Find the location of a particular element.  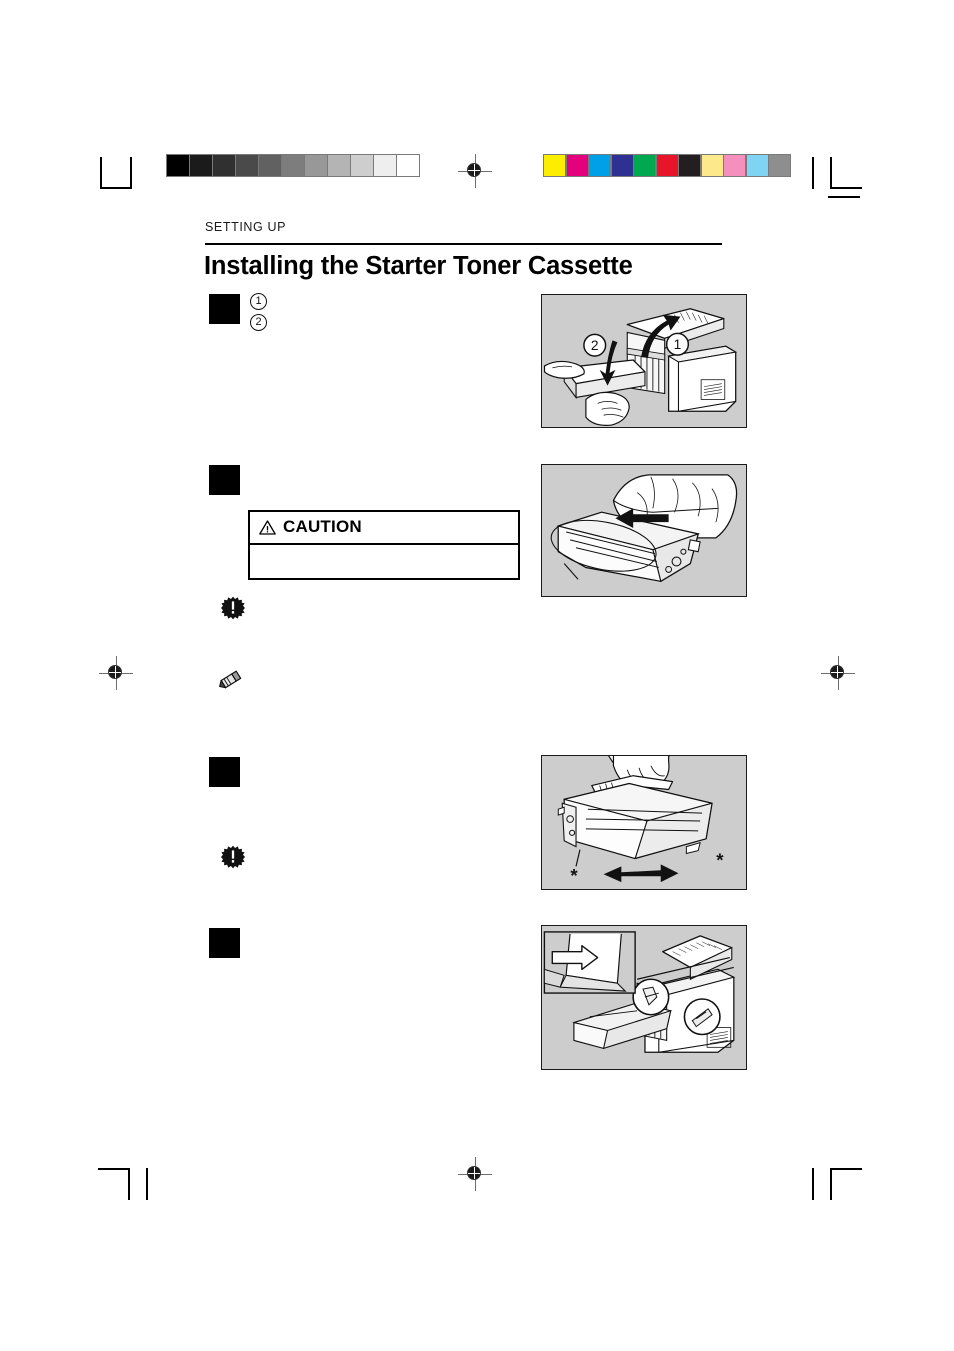

caution-header: CAUTION is located at coordinates (384, 528).